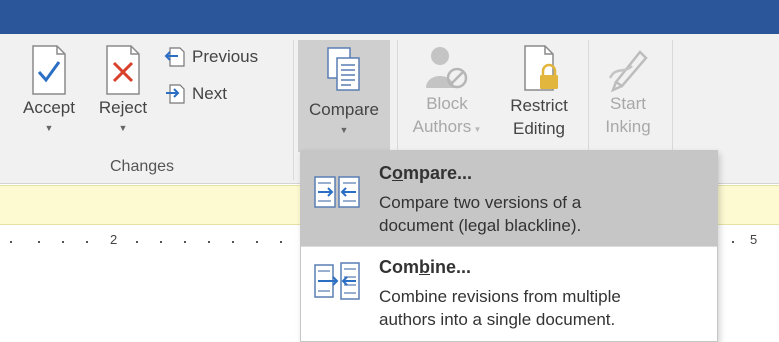  I want to click on start-inking-label: Inking, so click(628, 126).